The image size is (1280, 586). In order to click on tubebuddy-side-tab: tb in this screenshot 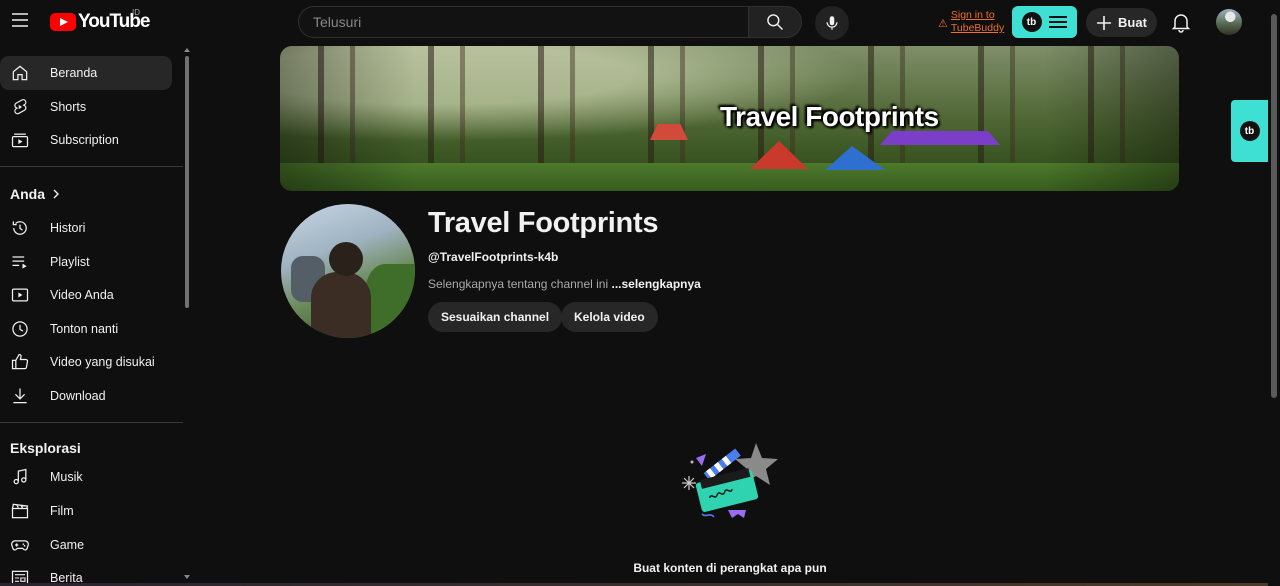, I will do `click(1249, 131)`.